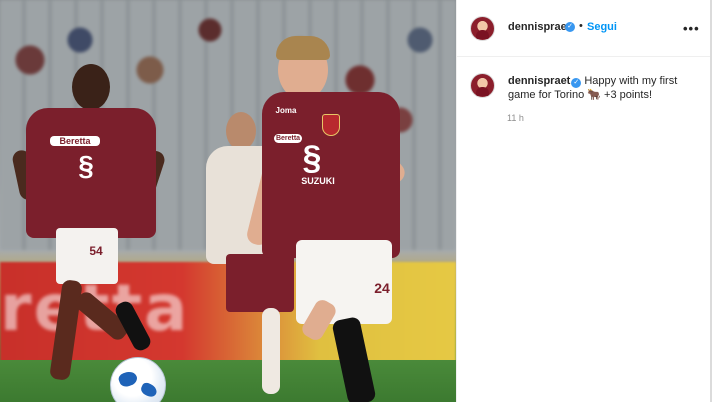 The width and height of the screenshot is (712, 402). I want to click on verified-badge-icon: ✓, so click(570, 27).